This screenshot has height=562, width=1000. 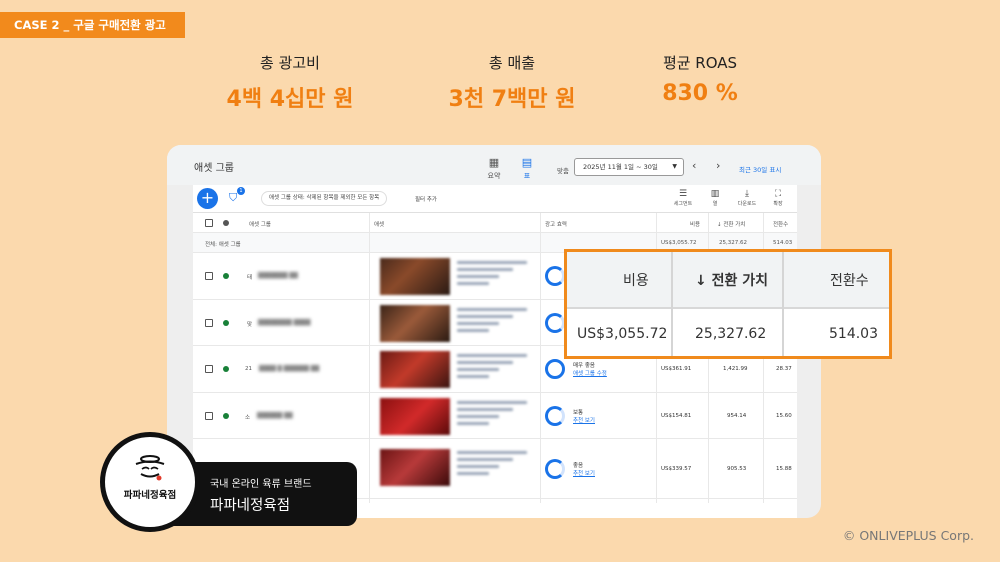 I want to click on ad-strength: 매우 좋음 애셋 그룹 수정, so click(x=590, y=369).